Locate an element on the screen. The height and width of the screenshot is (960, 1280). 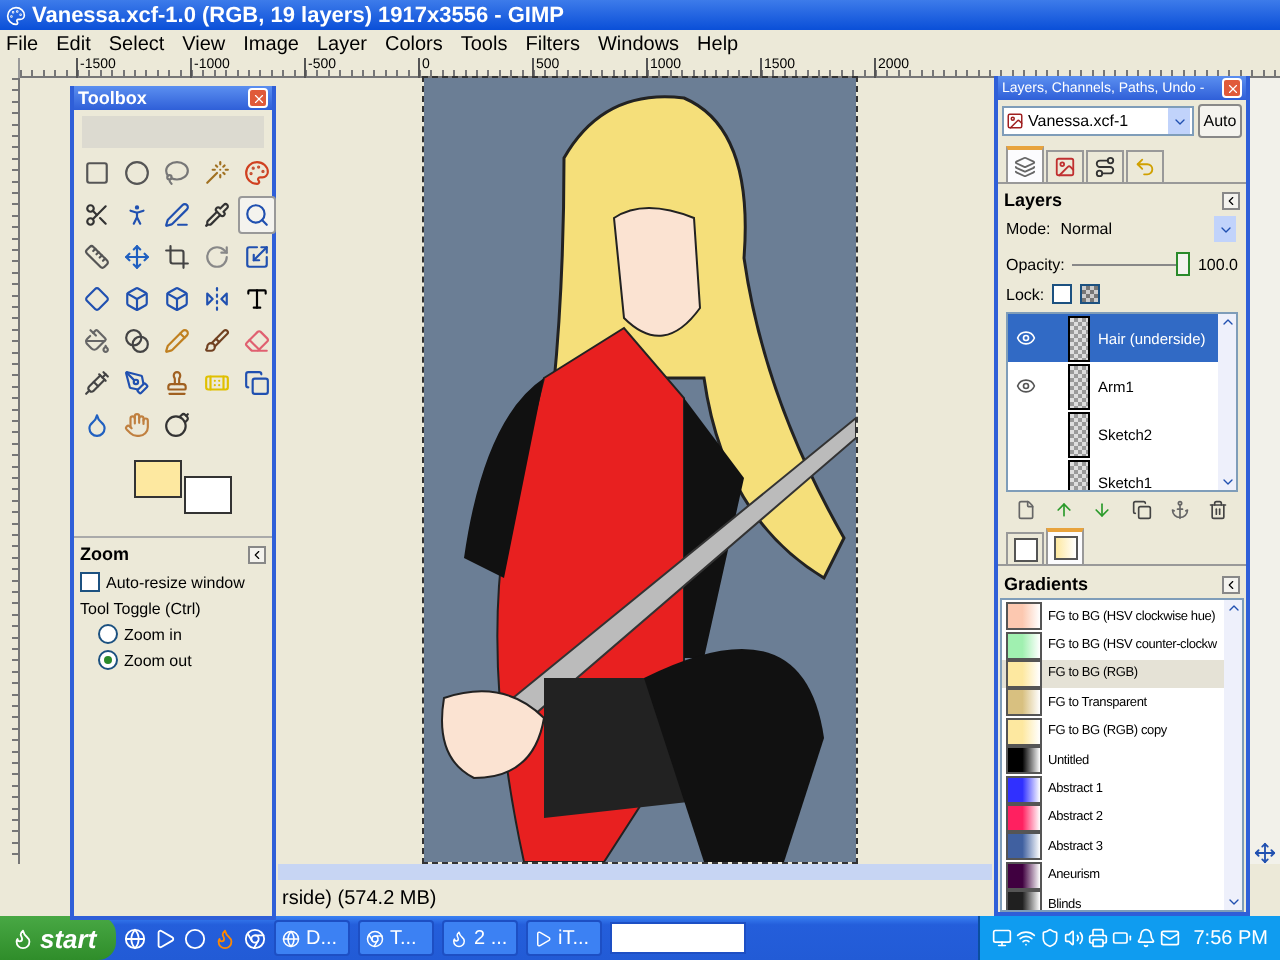
anchor-button is located at coordinates (1179, 510).